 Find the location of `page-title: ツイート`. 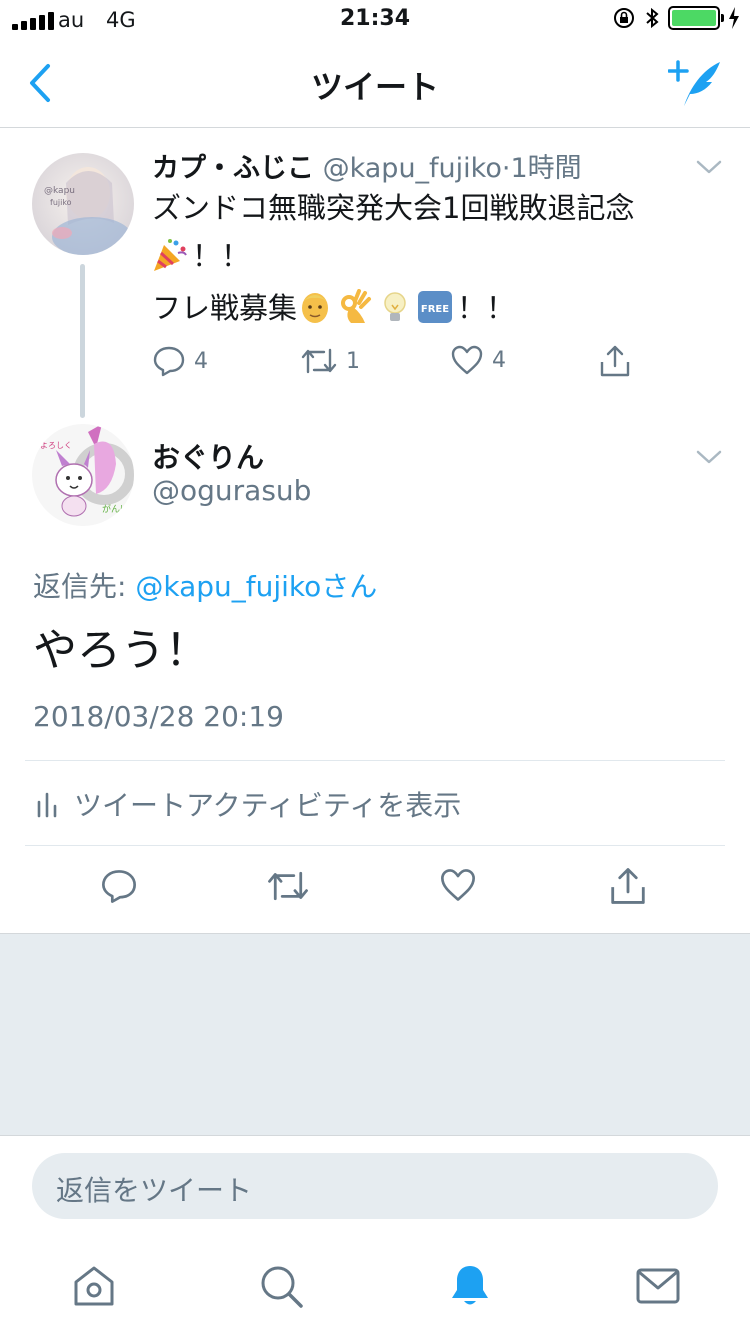

page-title: ツイート is located at coordinates (374, 87).